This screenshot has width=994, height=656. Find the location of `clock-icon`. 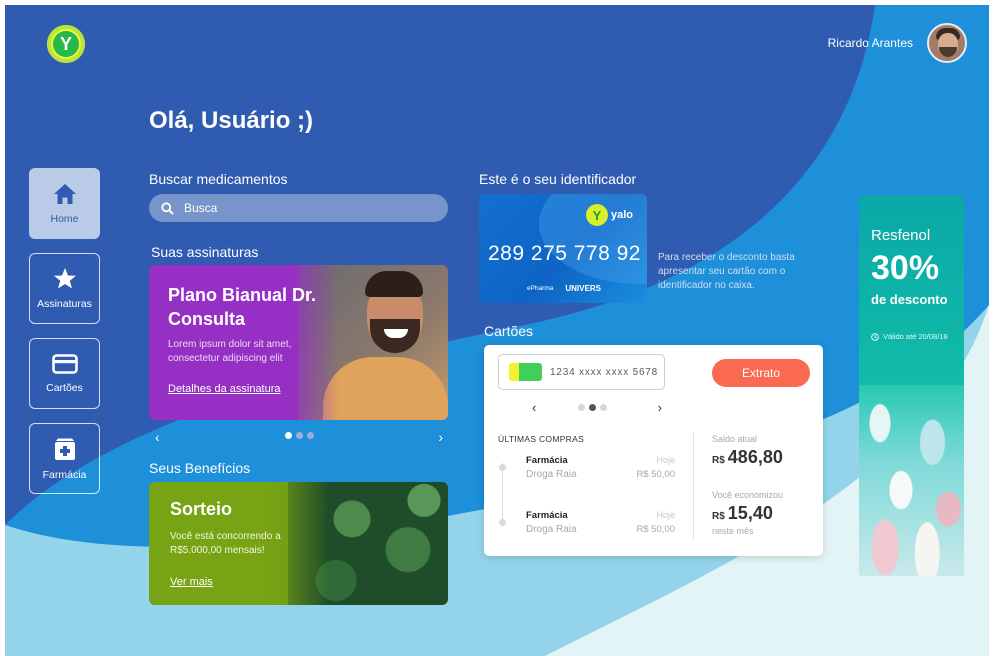

clock-icon is located at coordinates (875, 336).